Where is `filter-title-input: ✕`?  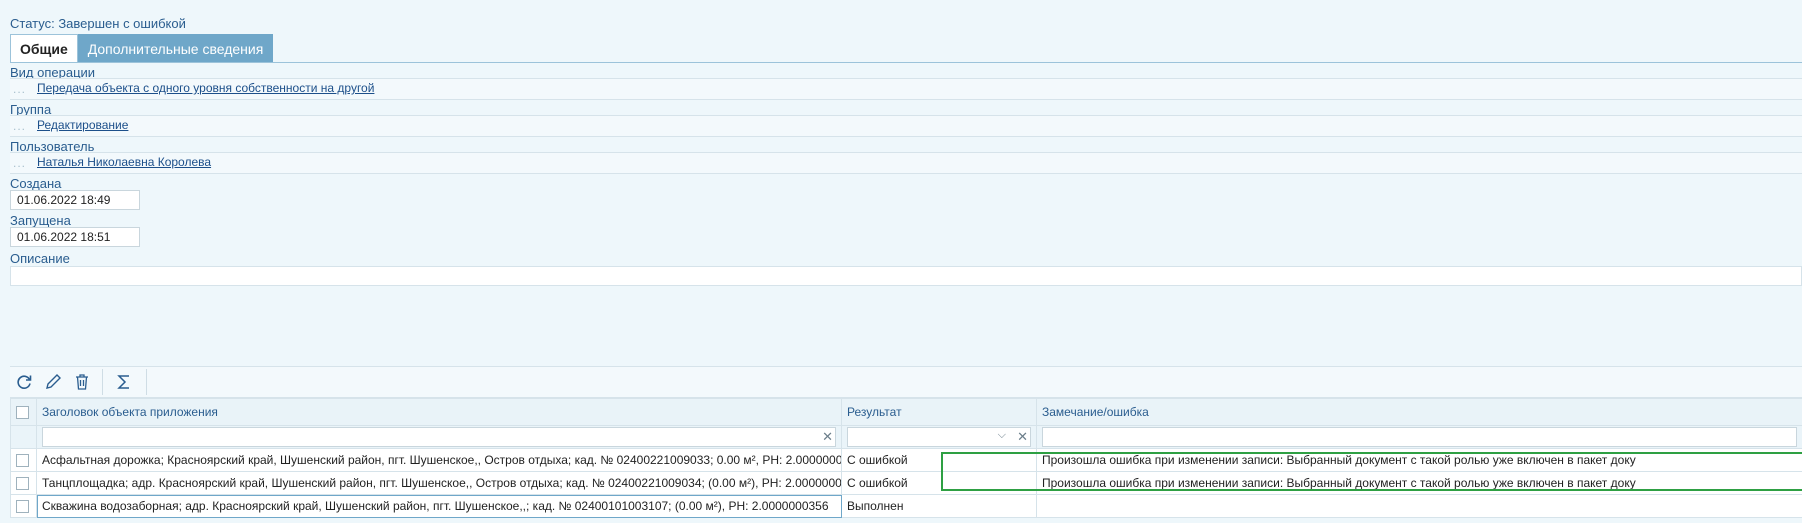
filter-title-input: ✕ is located at coordinates (439, 437).